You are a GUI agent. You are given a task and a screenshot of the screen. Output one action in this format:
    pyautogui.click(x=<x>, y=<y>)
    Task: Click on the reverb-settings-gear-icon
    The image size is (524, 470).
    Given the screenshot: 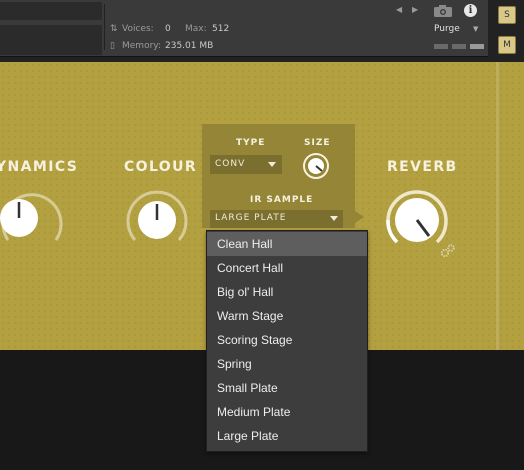 What is the action you would take?
    pyautogui.click(x=448, y=251)
    